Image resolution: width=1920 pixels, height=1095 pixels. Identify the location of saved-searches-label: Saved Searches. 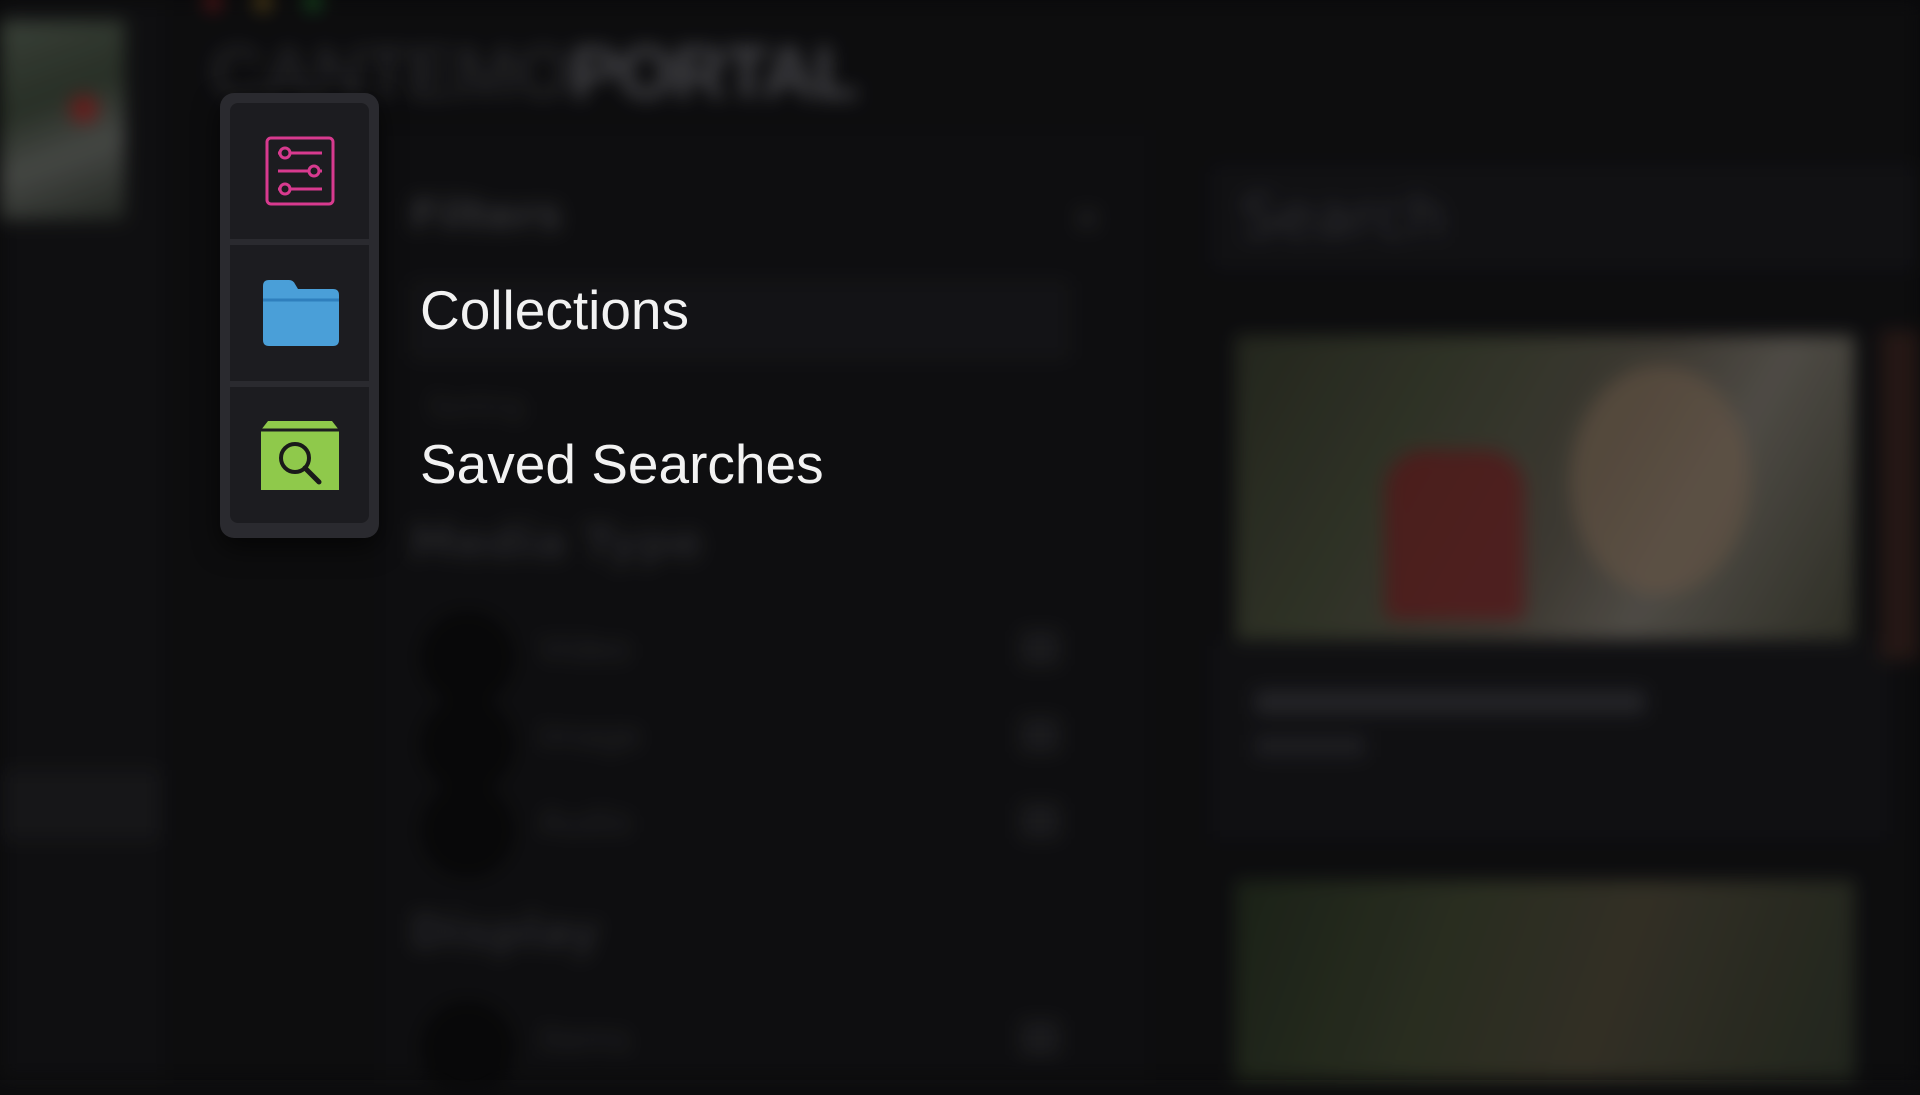
(622, 464).